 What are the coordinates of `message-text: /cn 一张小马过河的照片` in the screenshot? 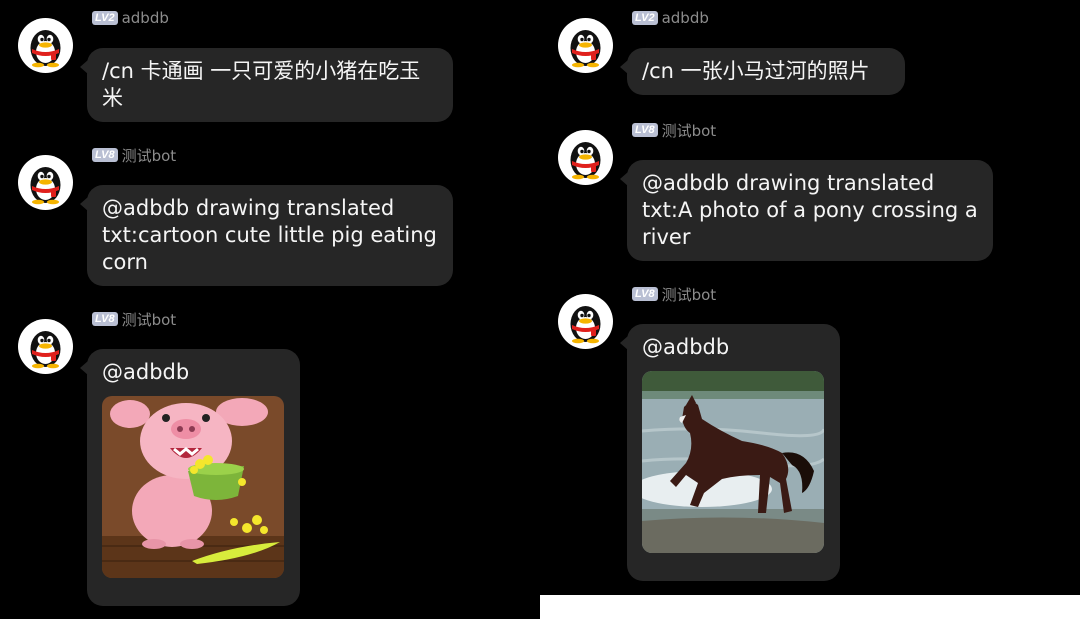 It's located at (756, 71).